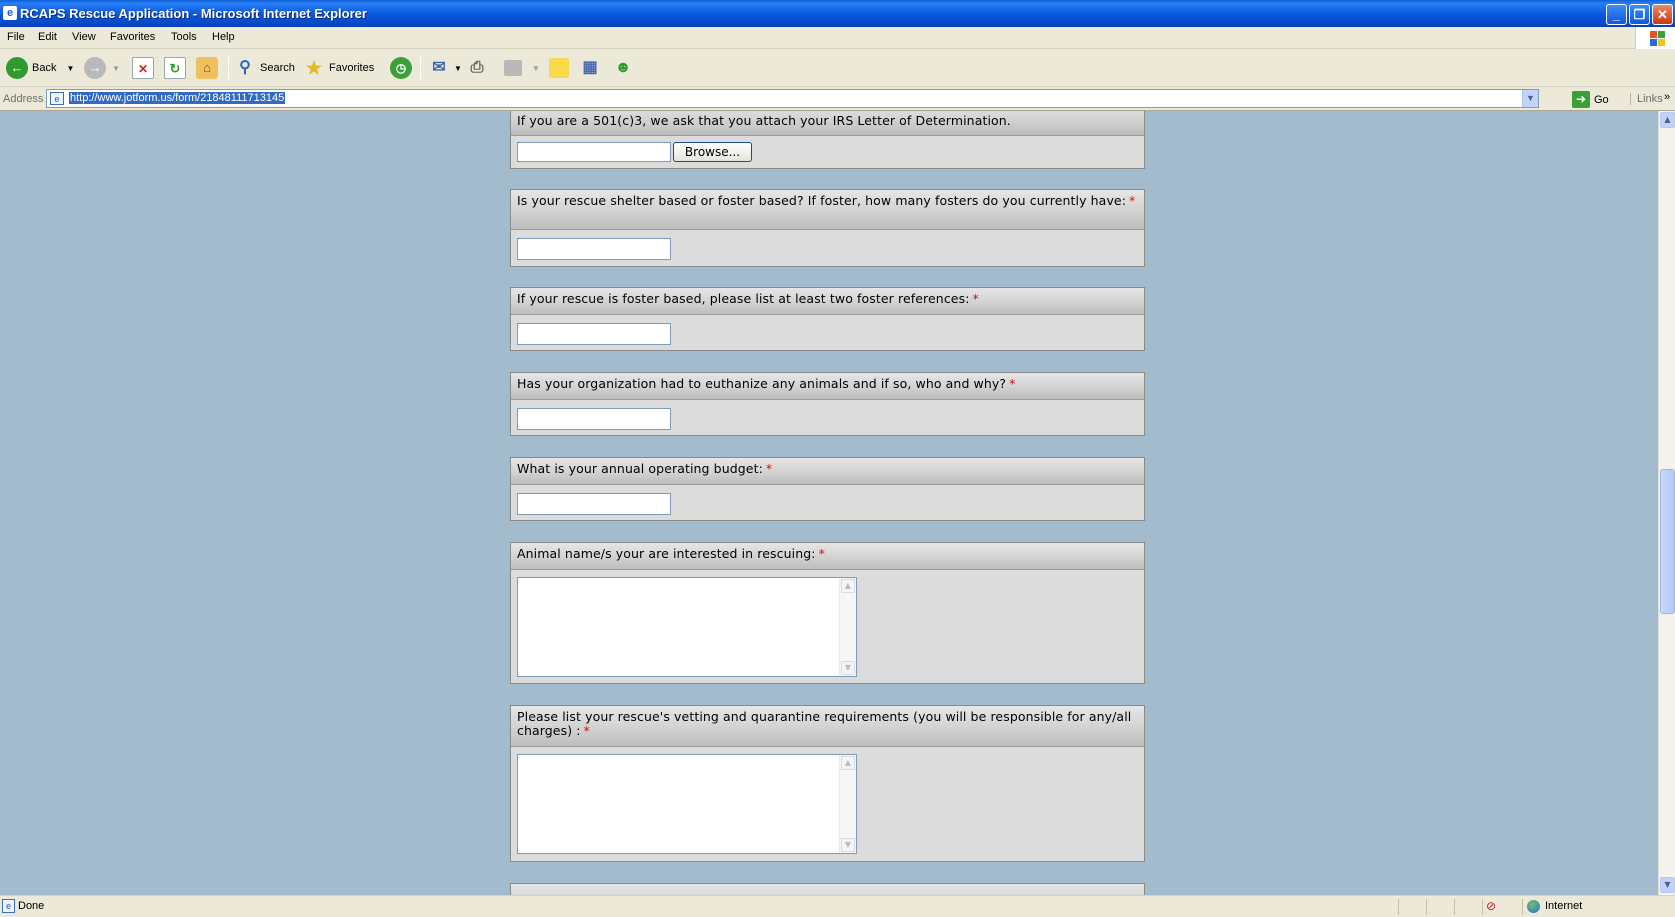 Image resolution: width=1675 pixels, height=917 pixels. I want to click on research-button: ▦, so click(592, 68).